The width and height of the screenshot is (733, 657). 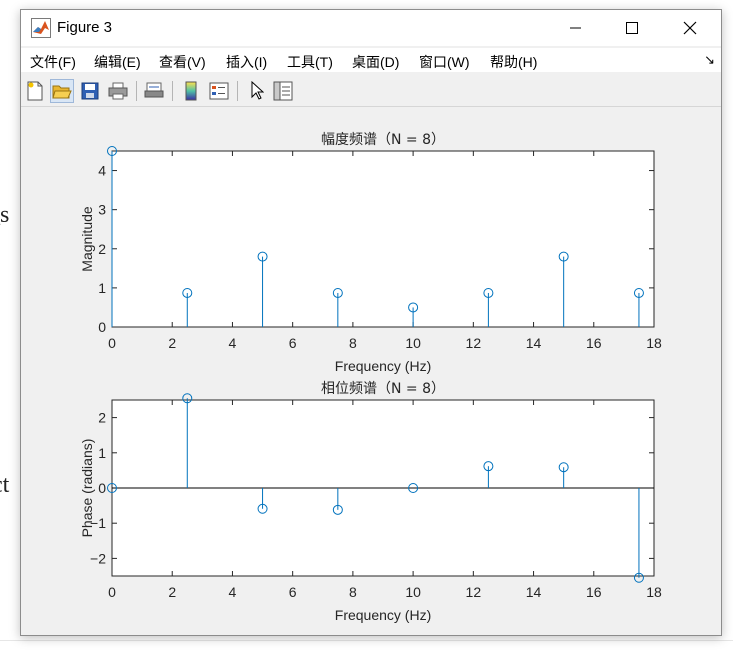 I want to click on legend-icon, so click(x=219, y=91).